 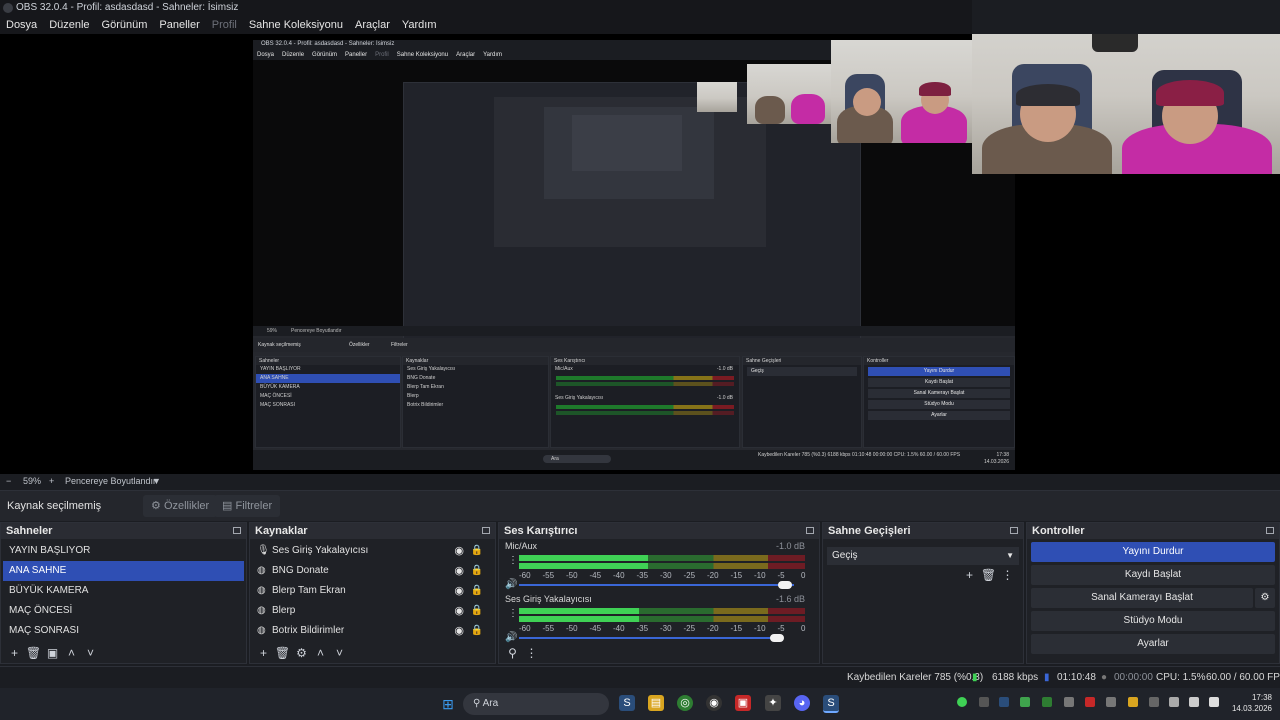 What do you see at coordinates (512, 653) in the screenshot?
I see `link-icon: ⚲` at bounding box center [512, 653].